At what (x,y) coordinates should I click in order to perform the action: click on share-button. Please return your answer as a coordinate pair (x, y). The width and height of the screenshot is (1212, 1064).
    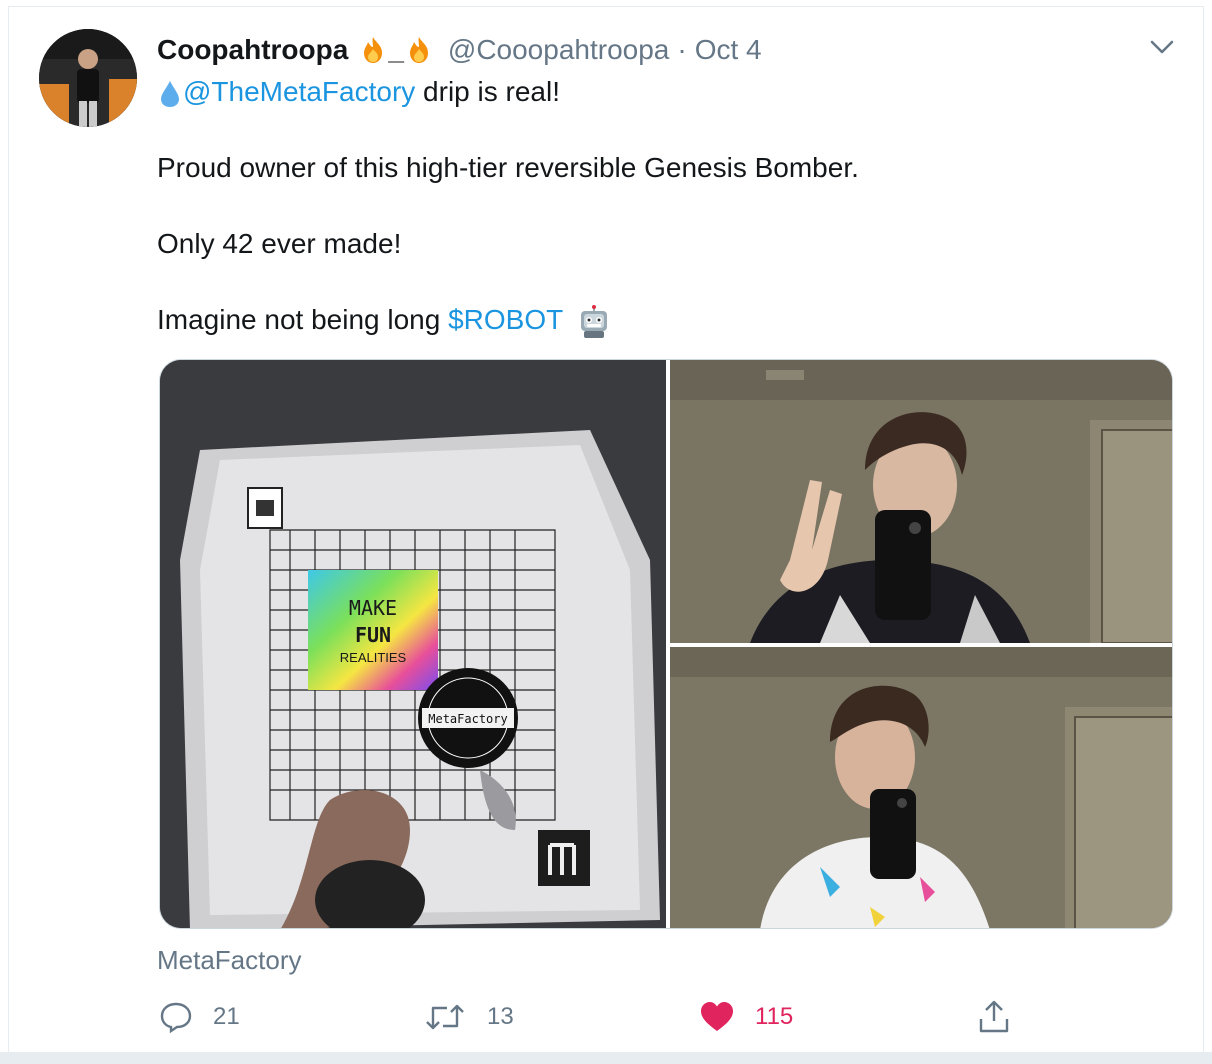
    Looking at the image, I should click on (1004, 1017).